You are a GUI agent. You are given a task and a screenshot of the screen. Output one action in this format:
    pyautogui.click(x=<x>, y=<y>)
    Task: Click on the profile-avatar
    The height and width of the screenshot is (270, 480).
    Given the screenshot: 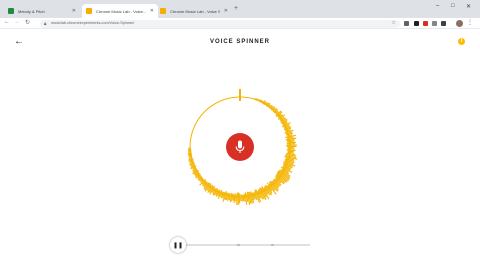 What is the action you would take?
    pyautogui.click(x=459, y=23)
    